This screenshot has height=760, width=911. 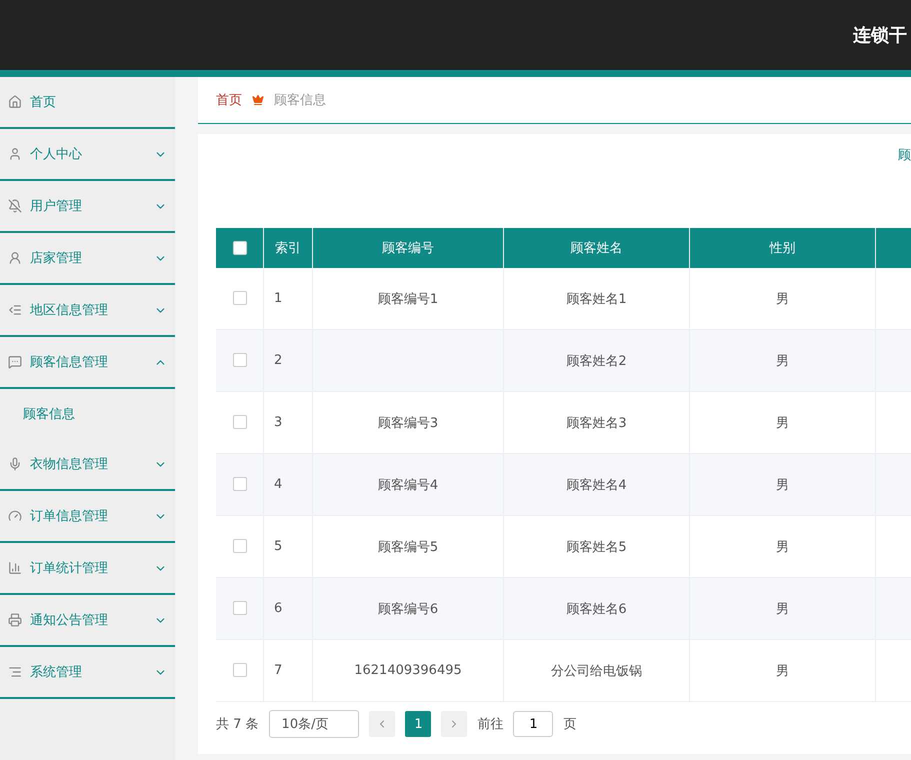 I want to click on total-count: 共 7 条, so click(x=237, y=724).